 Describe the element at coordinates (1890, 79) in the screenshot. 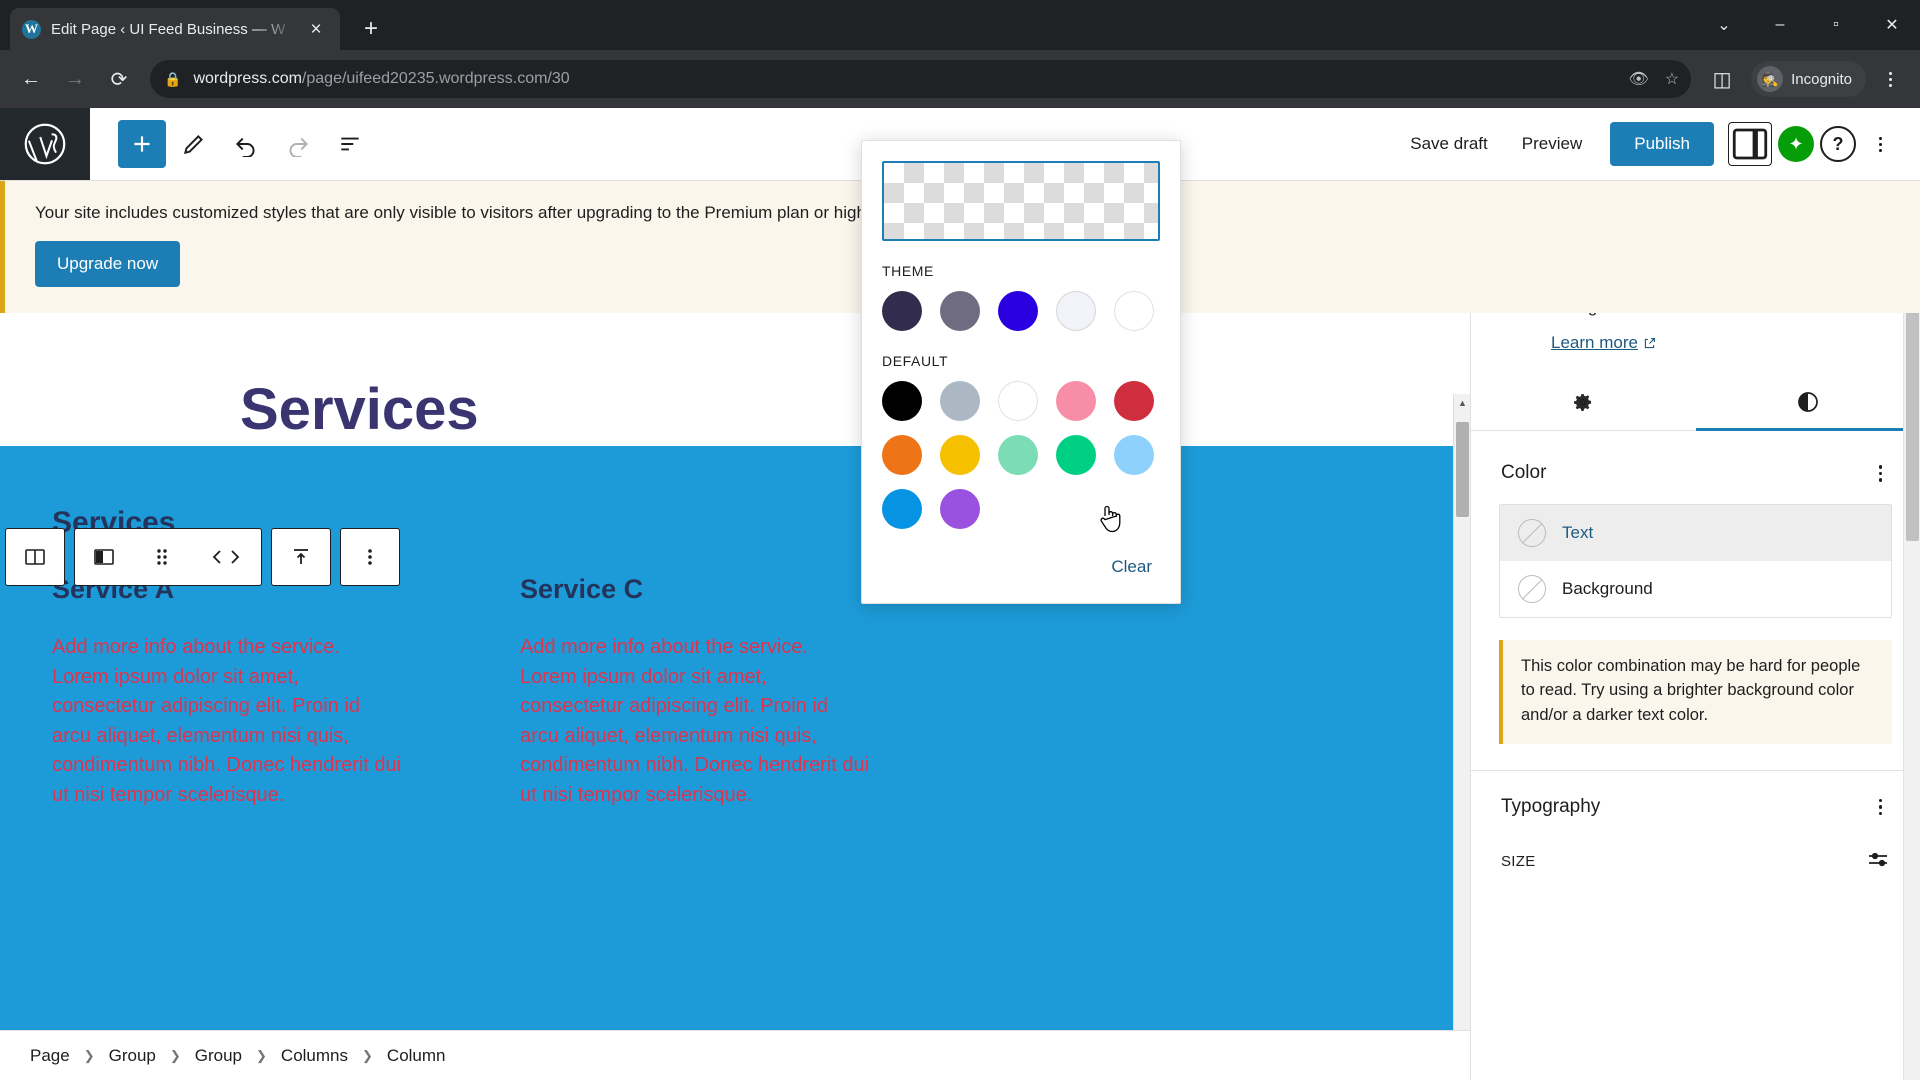

I see `chrome-menu-icon` at that location.